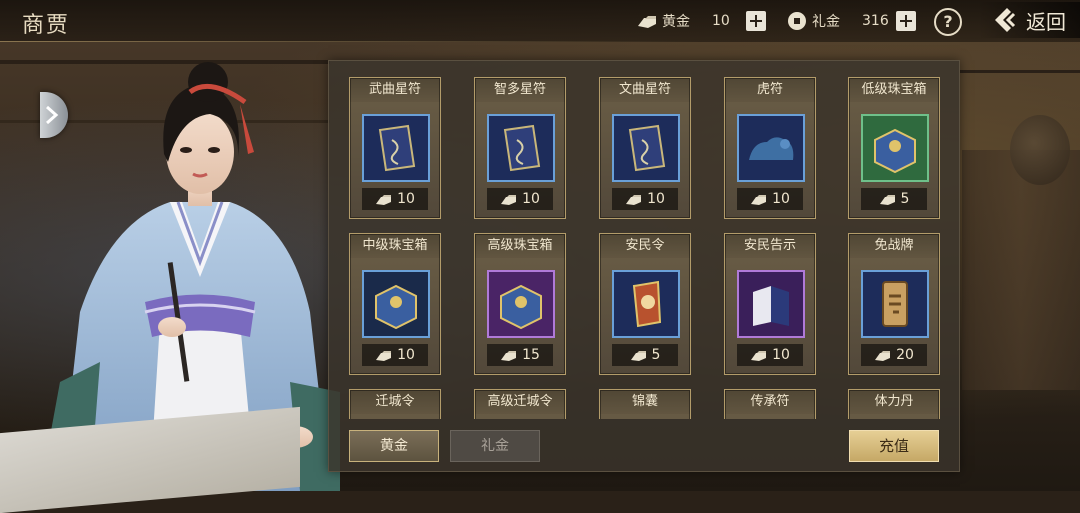  I want to click on shop-item-card: 免战牌 20, so click(894, 304).